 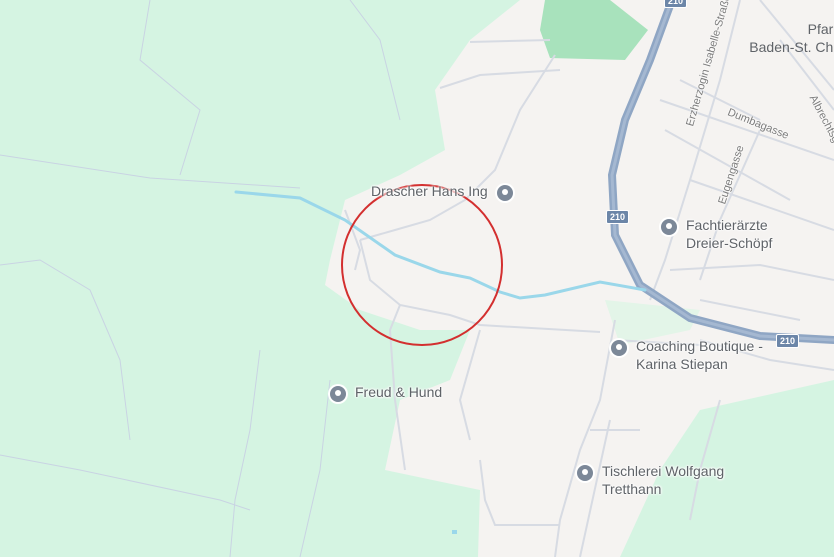 What do you see at coordinates (820, 29) in the screenshot?
I see `area-label-line: Pfarr` at bounding box center [820, 29].